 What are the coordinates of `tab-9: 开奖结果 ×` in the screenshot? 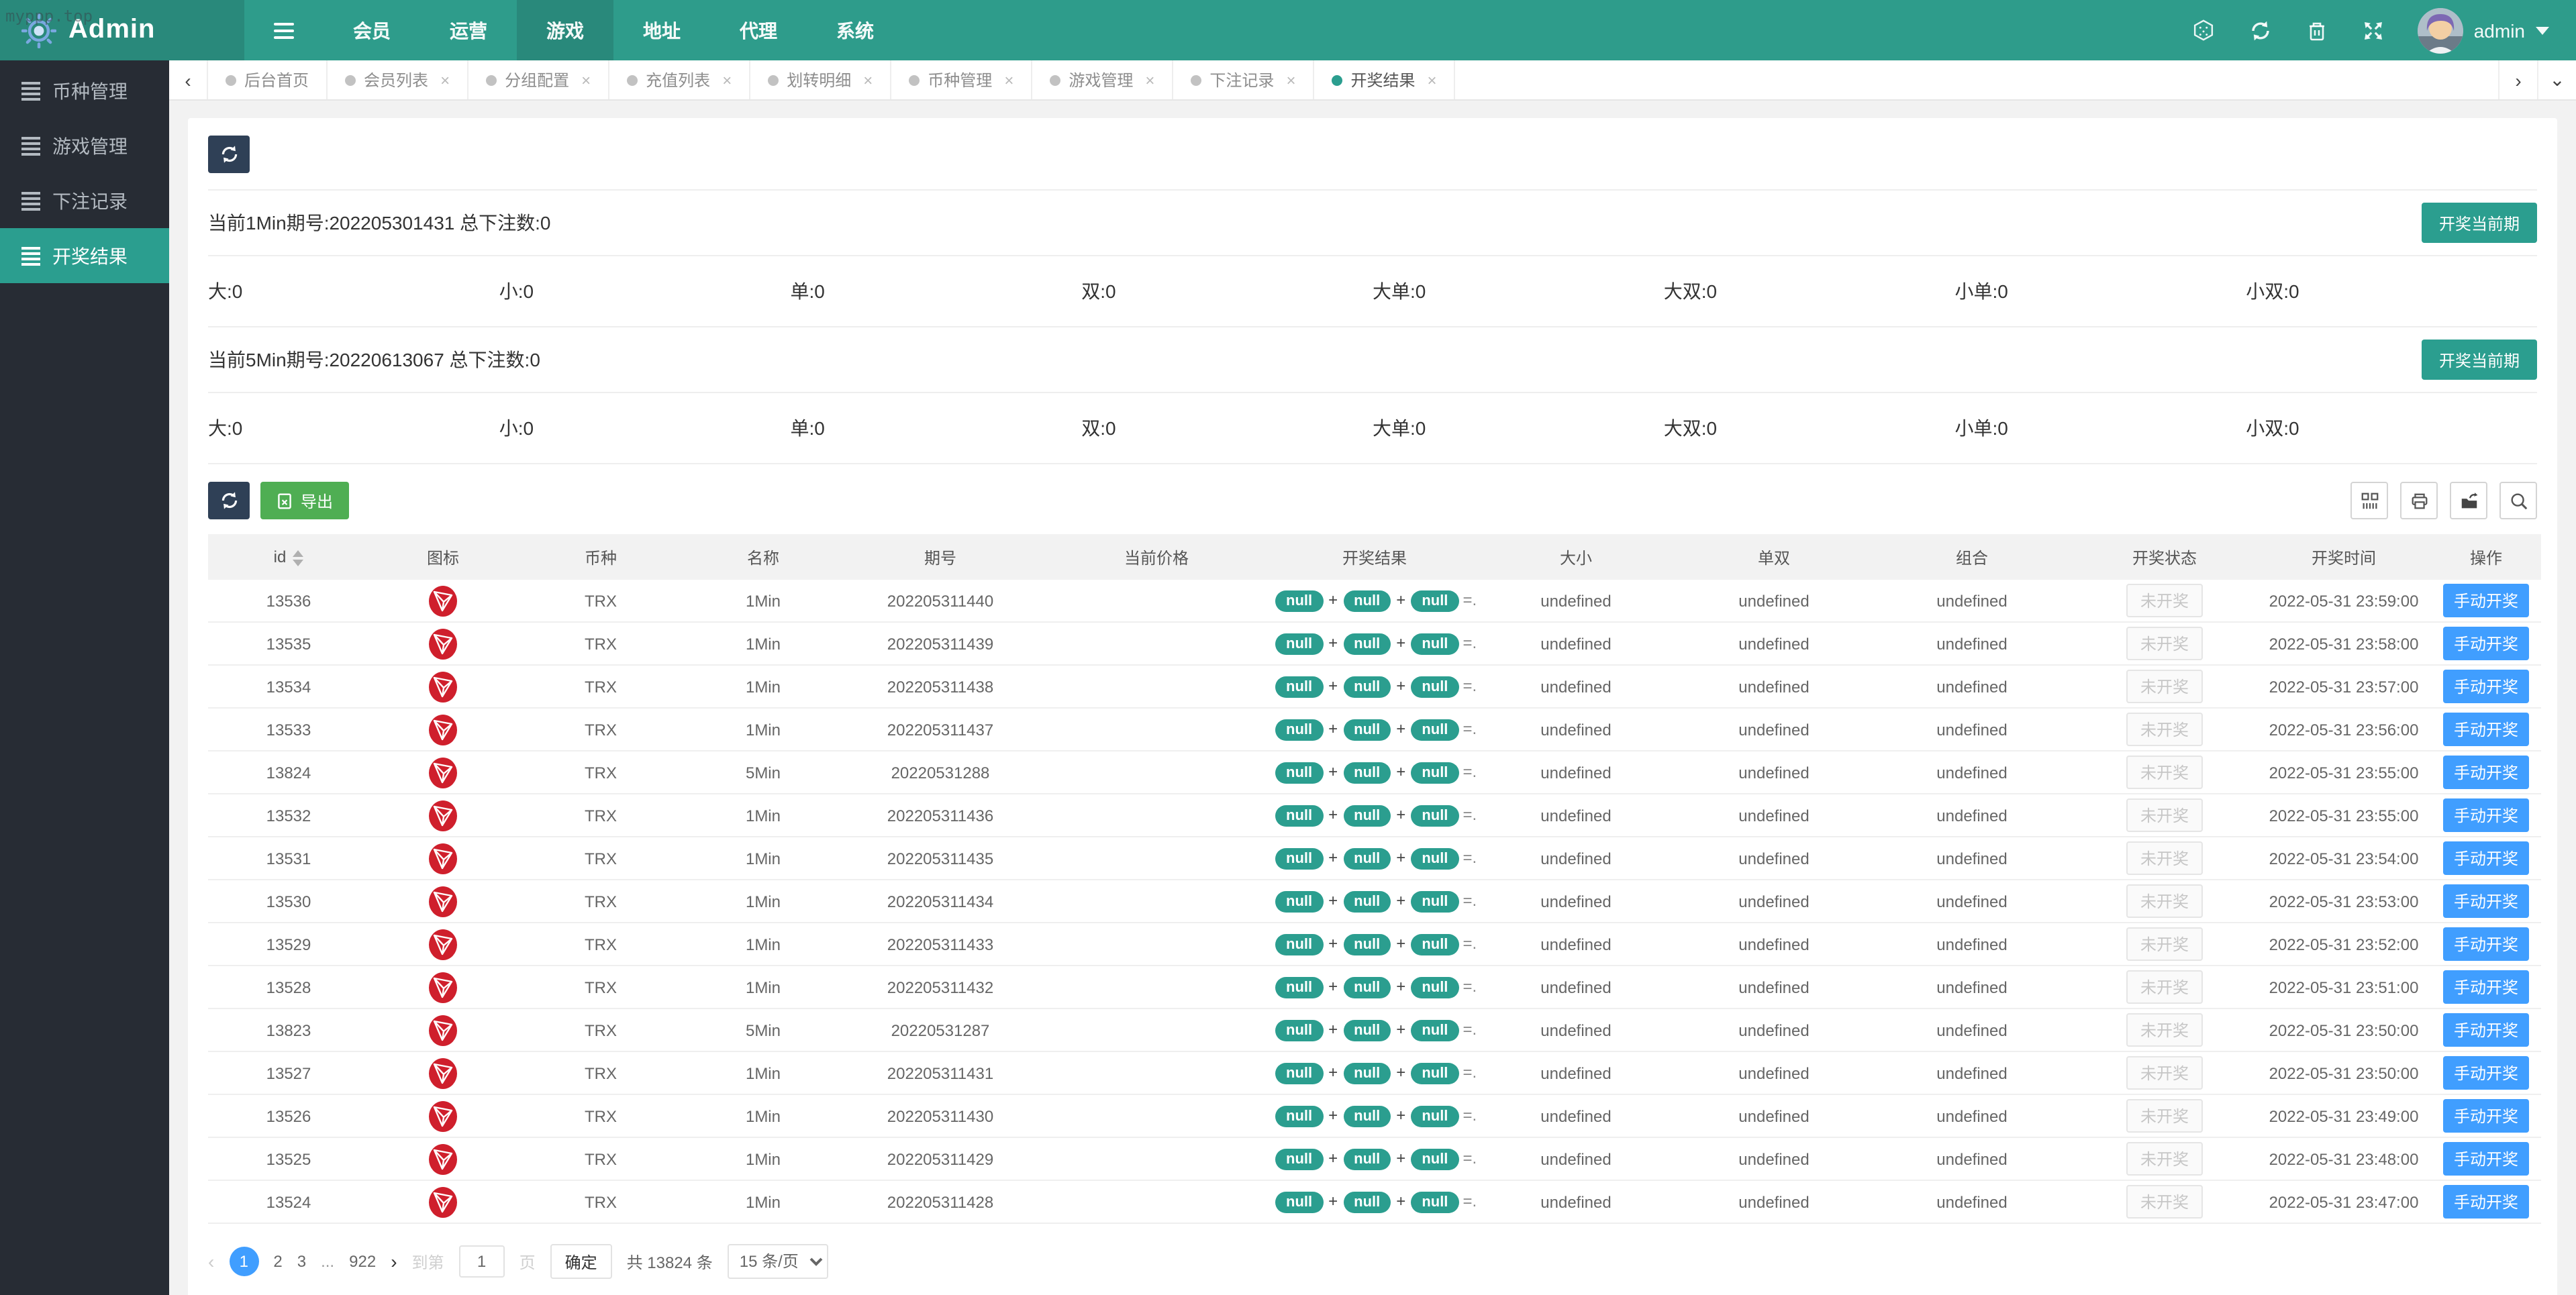 It's located at (1385, 79).